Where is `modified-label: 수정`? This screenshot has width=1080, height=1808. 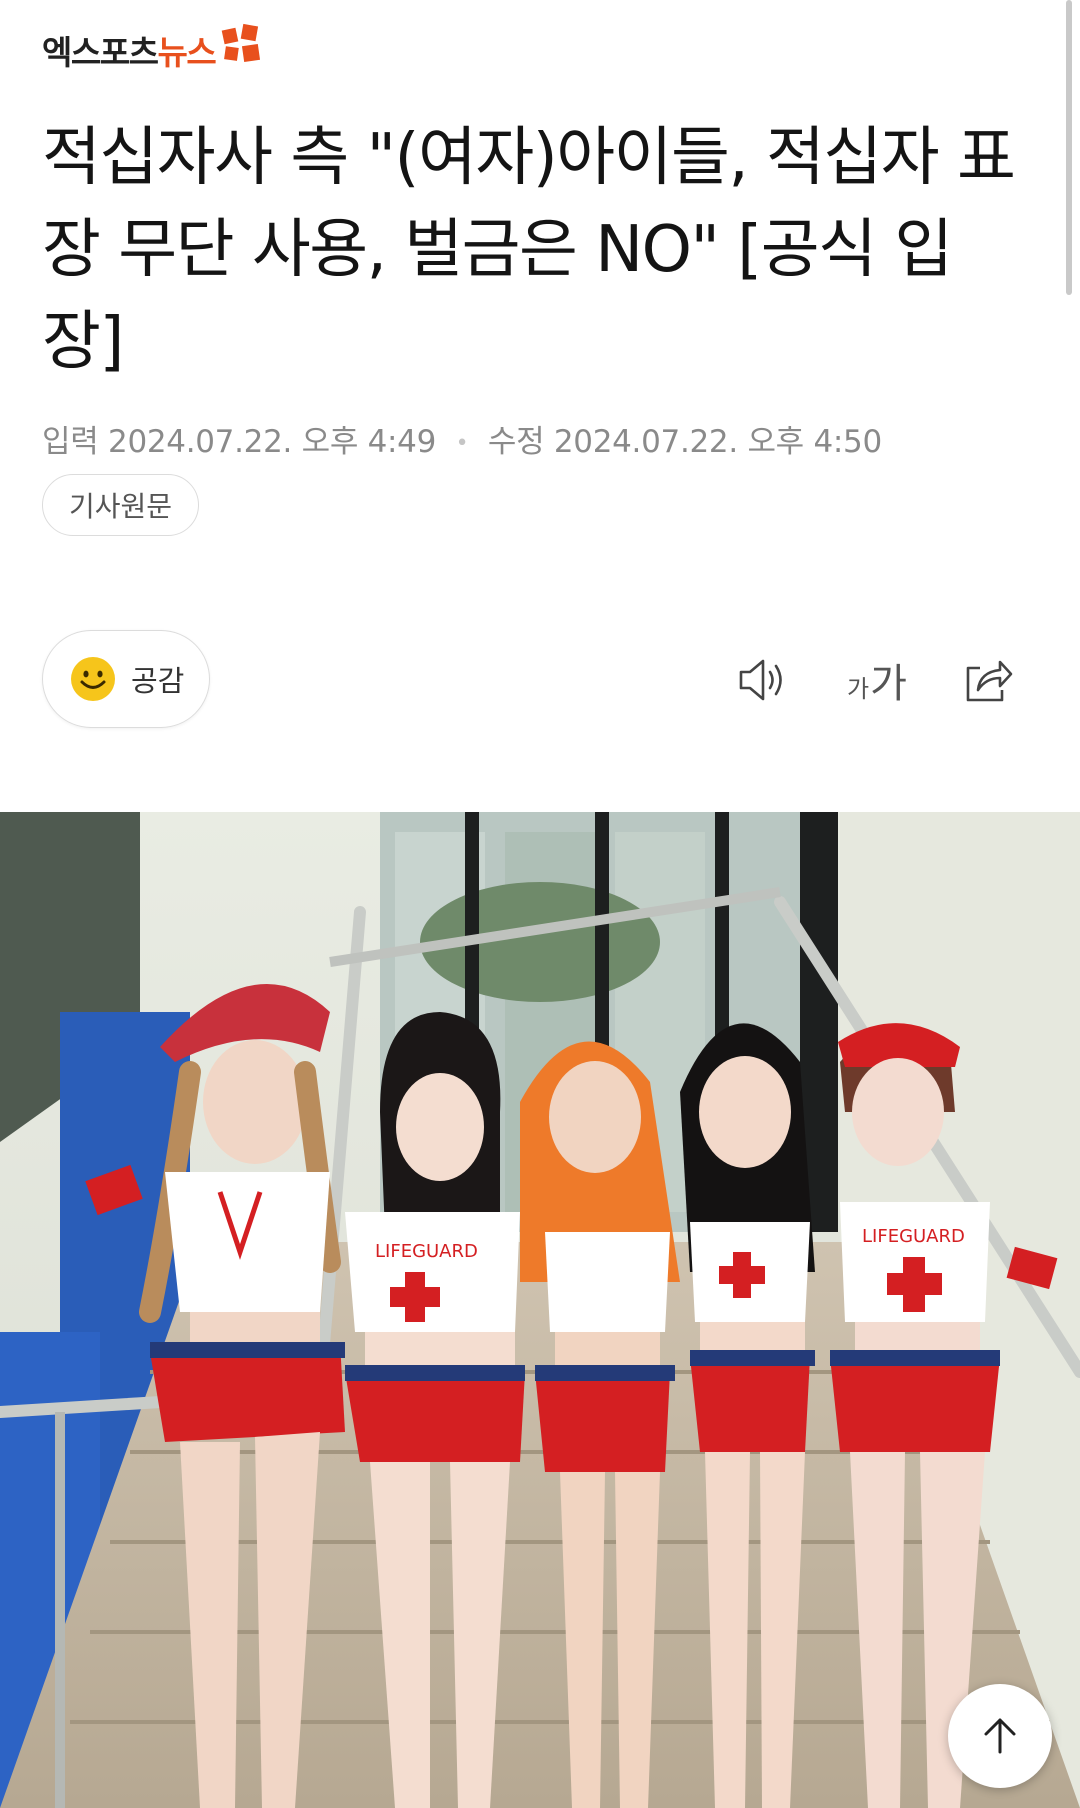
modified-label: 수정 is located at coordinates (516, 442).